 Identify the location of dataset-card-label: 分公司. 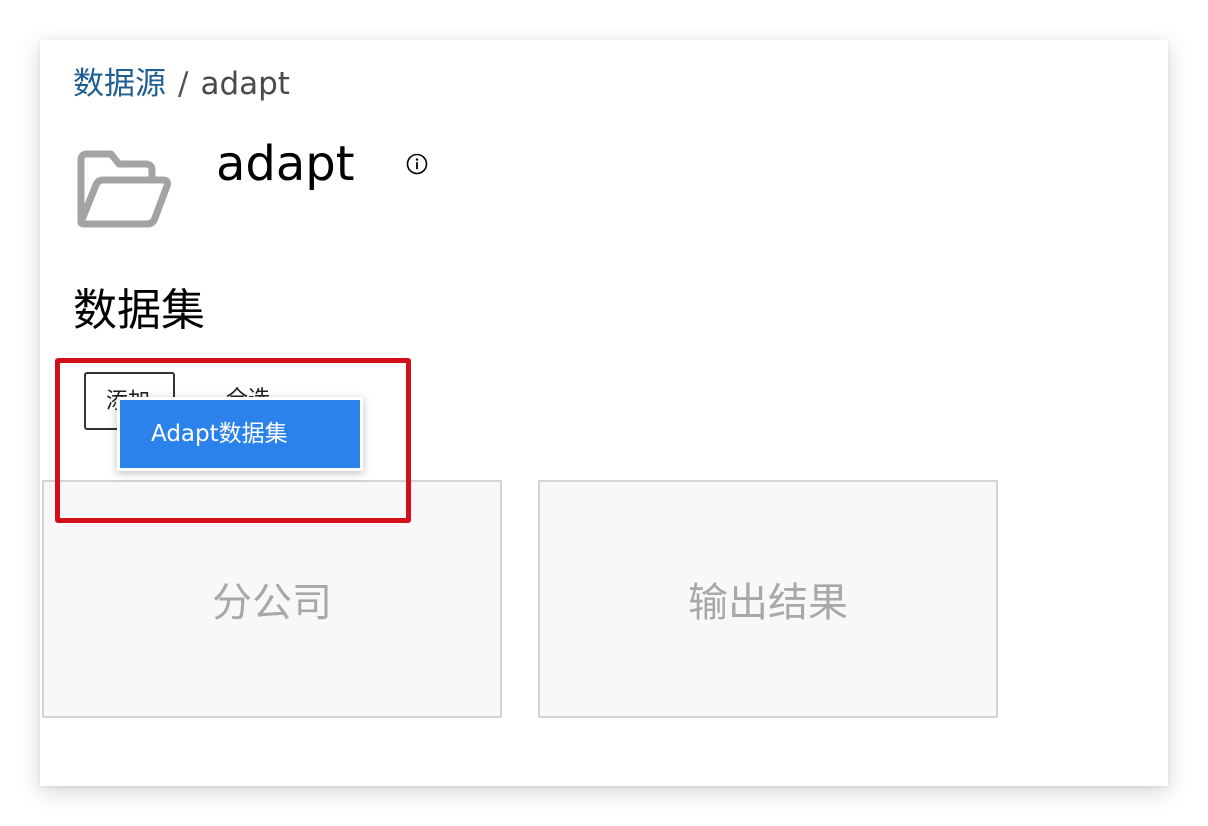
(272, 603).